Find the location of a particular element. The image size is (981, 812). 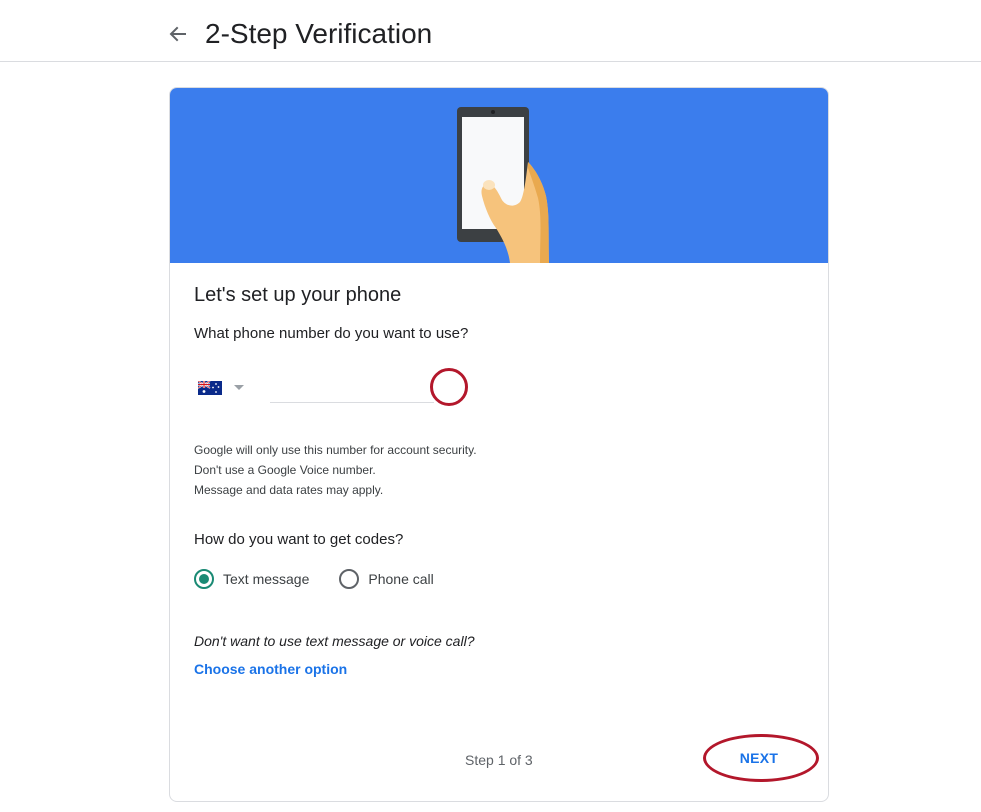

top-bar: 2-Step Verification is located at coordinates (490, 31).